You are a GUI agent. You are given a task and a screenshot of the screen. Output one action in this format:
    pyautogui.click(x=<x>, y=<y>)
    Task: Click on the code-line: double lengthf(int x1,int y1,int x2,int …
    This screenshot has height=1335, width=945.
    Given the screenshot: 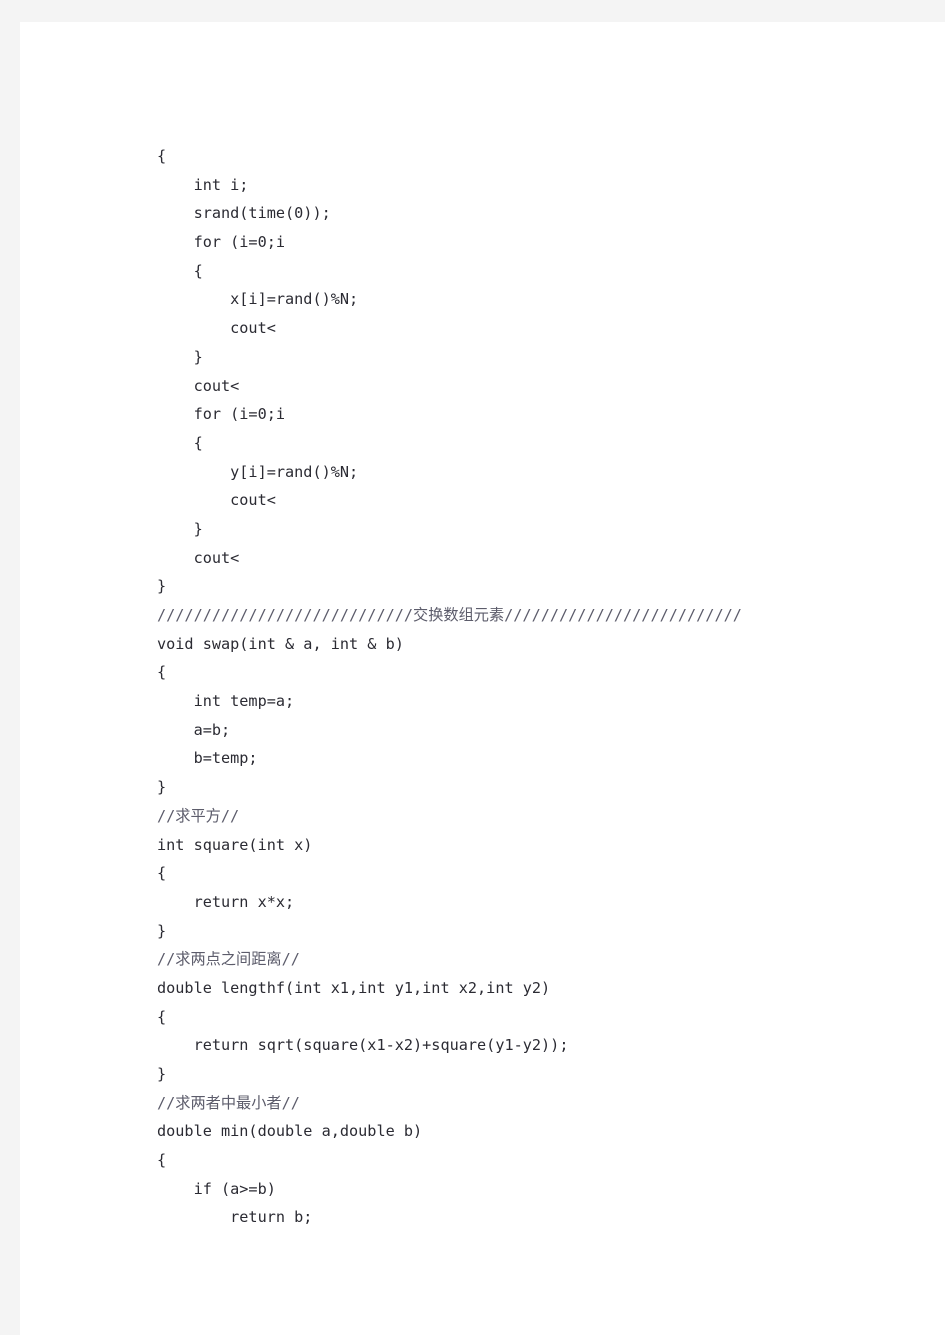 What is the action you would take?
    pyautogui.click(x=354, y=987)
    